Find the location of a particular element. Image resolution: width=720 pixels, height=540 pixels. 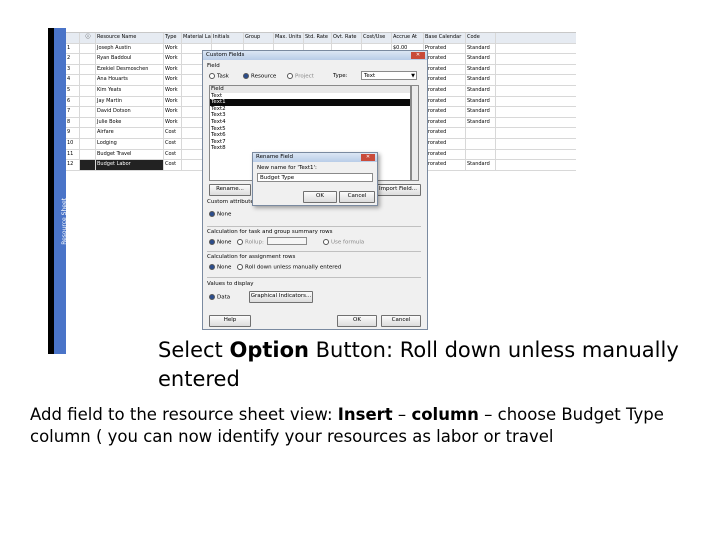

column-header: Max. Units is located at coordinates (289, 38).